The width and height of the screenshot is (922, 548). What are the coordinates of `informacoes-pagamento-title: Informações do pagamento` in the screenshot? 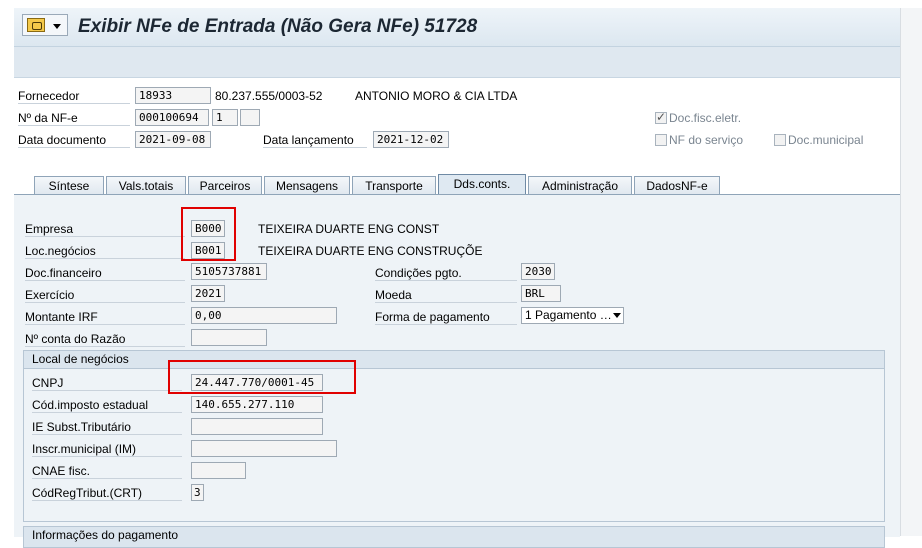 It's located at (105, 535).